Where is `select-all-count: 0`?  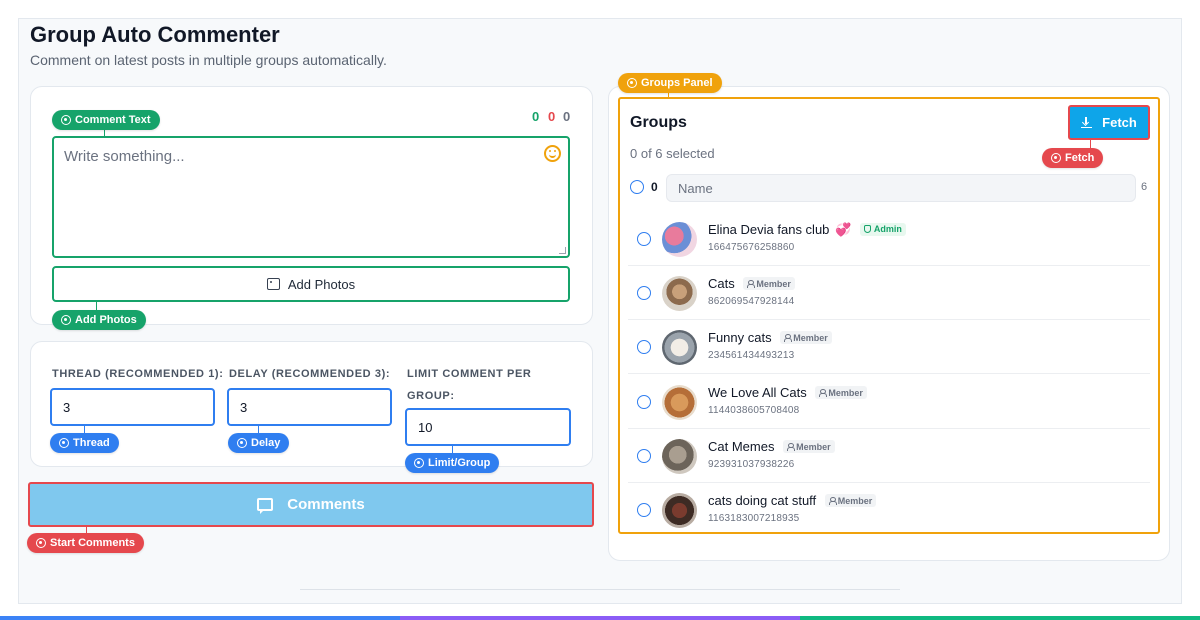
select-all-count: 0 is located at coordinates (654, 187).